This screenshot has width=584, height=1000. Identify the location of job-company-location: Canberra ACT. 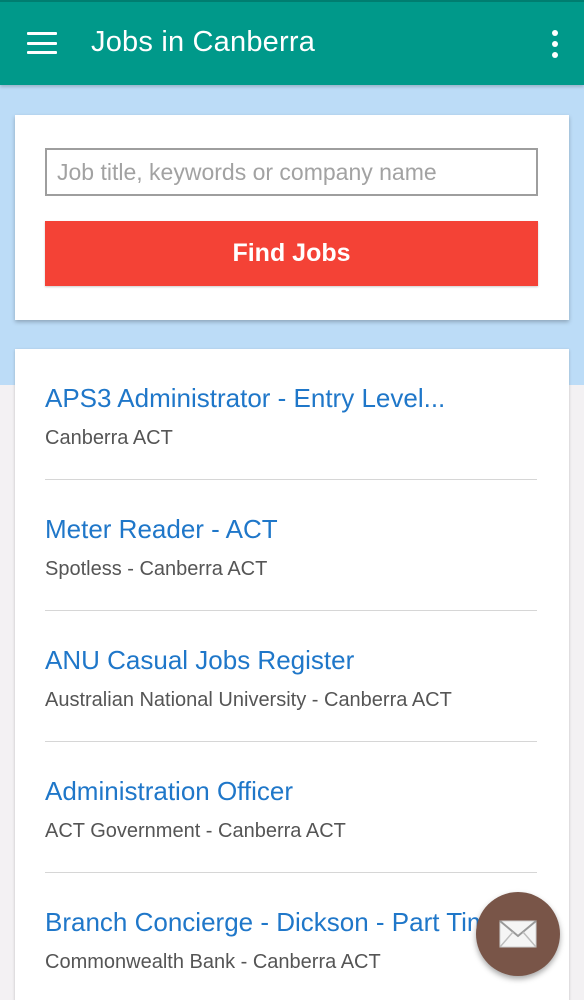
(109, 438).